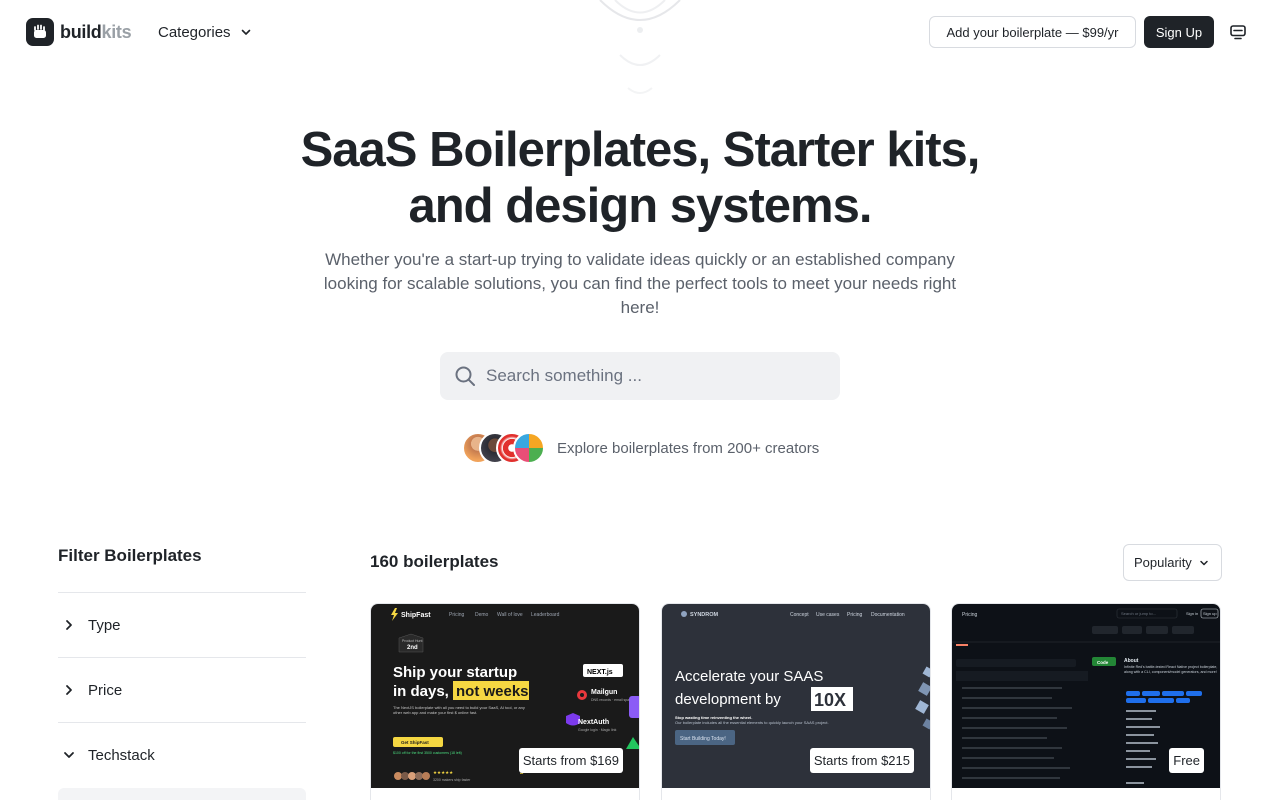 This screenshot has width=1280, height=800. Describe the element at coordinates (888, 615) in the screenshot. I see `nav-item: Documentation` at that location.